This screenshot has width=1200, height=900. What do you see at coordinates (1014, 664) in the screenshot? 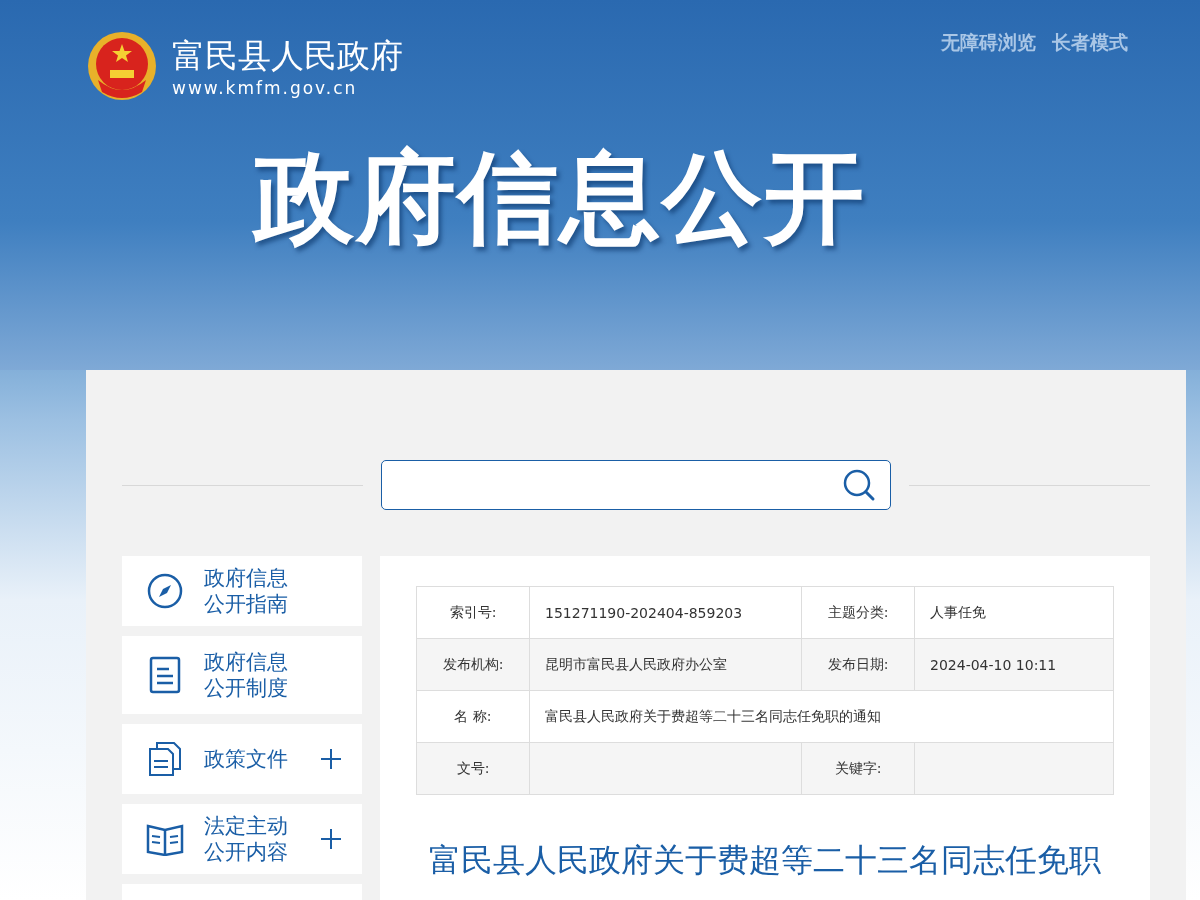
I see `table-cell: 2024-04-10 10:11` at bounding box center [1014, 664].